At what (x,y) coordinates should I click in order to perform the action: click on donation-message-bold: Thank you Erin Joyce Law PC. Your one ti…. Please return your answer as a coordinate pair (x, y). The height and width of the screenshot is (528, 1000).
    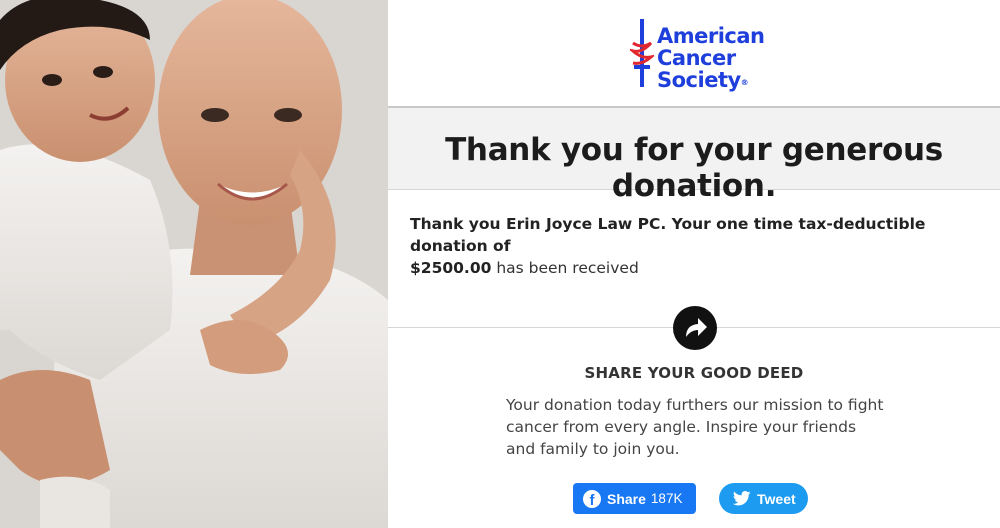
    Looking at the image, I should click on (668, 235).